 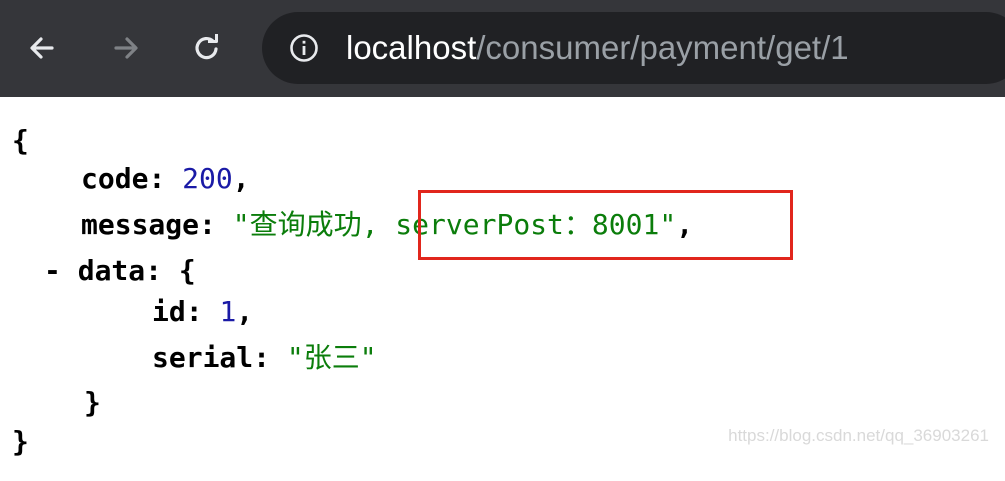 I want to click on message-value-part2: serverPost：8001", so click(x=527, y=224).